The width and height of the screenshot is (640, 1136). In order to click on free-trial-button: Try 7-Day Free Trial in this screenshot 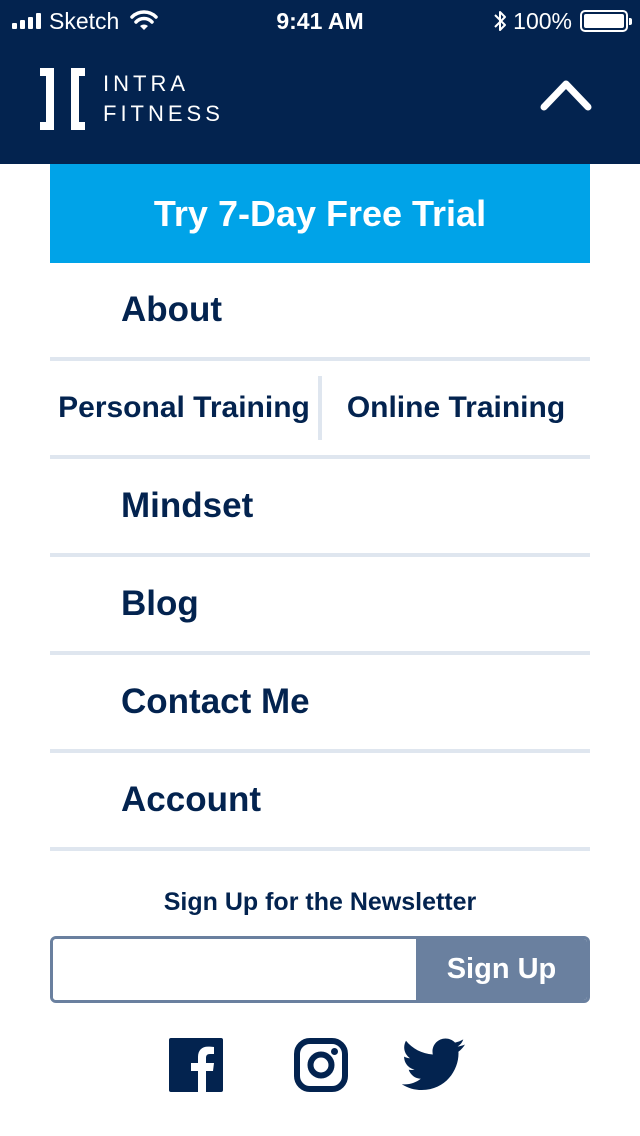, I will do `click(320, 213)`.